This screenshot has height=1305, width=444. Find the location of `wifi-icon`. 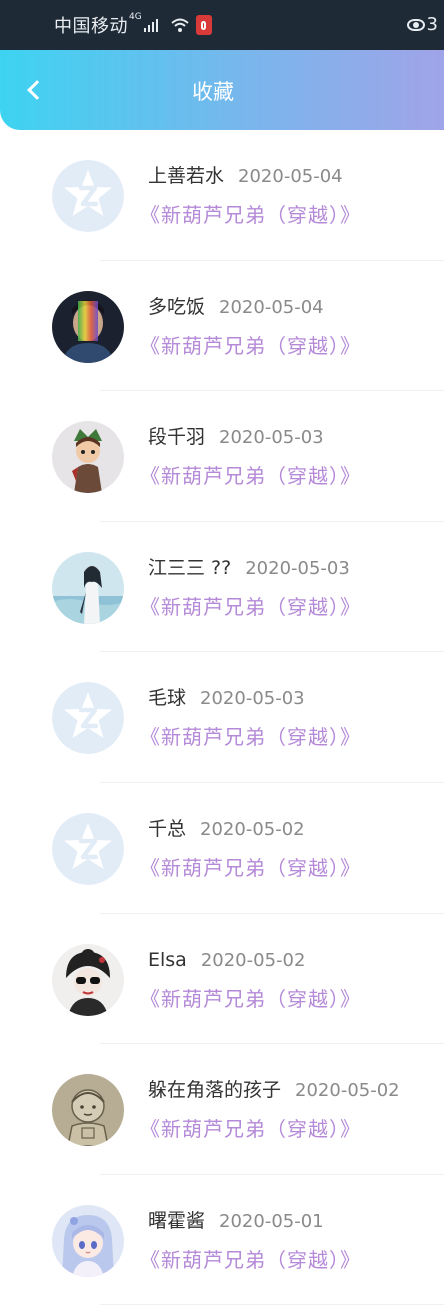

wifi-icon is located at coordinates (180, 25).